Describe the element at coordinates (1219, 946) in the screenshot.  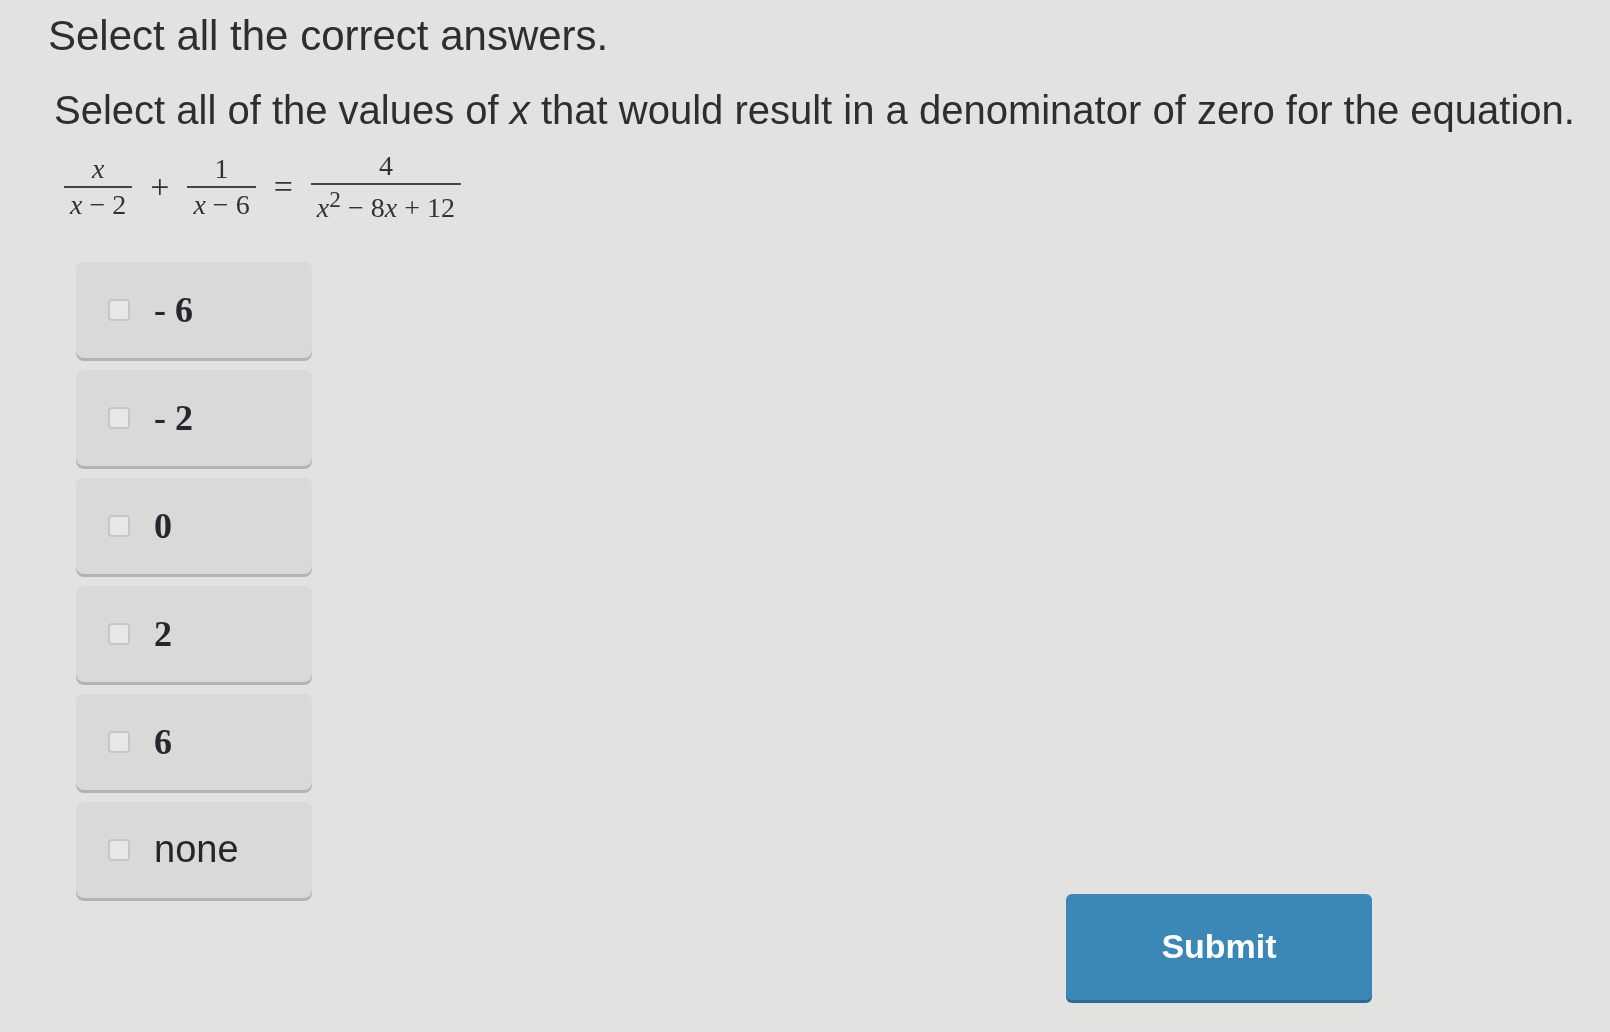
I see `submit-button: Submit` at that location.